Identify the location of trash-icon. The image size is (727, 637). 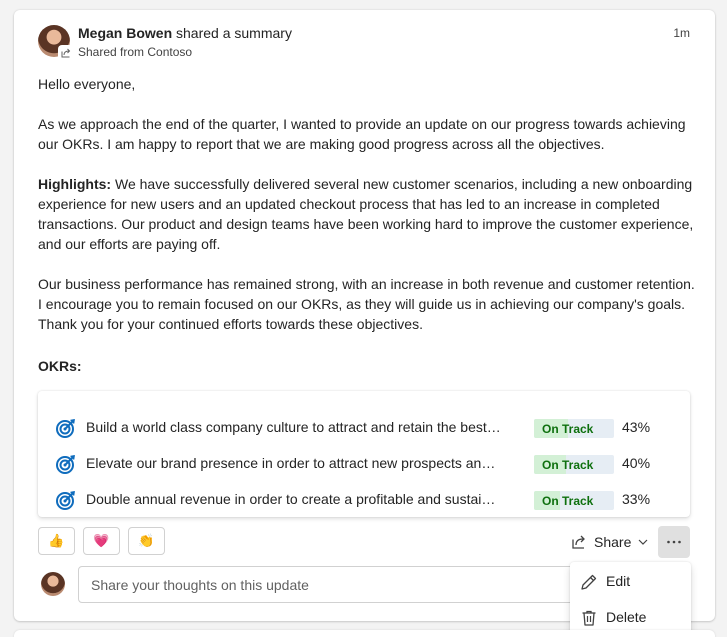
(589, 618).